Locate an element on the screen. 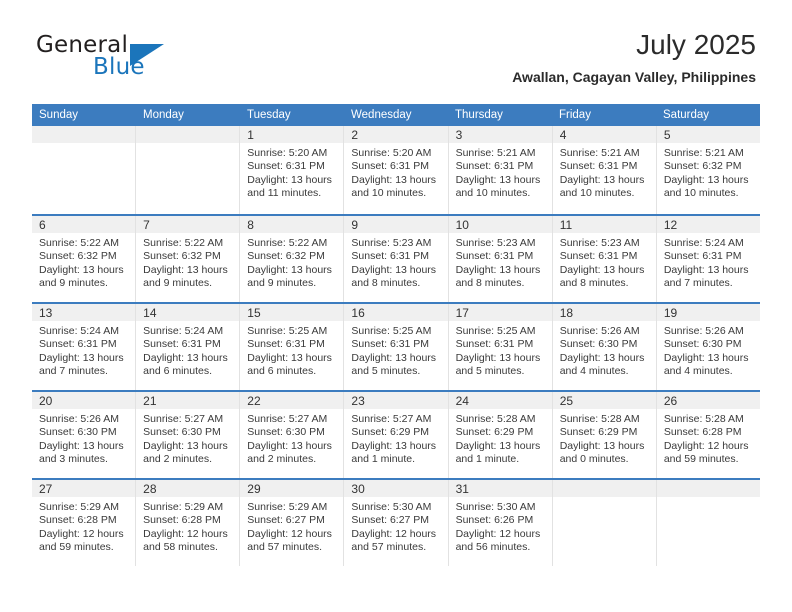  daylight-text-line2: and 6 minutes. is located at coordinates (178, 371).